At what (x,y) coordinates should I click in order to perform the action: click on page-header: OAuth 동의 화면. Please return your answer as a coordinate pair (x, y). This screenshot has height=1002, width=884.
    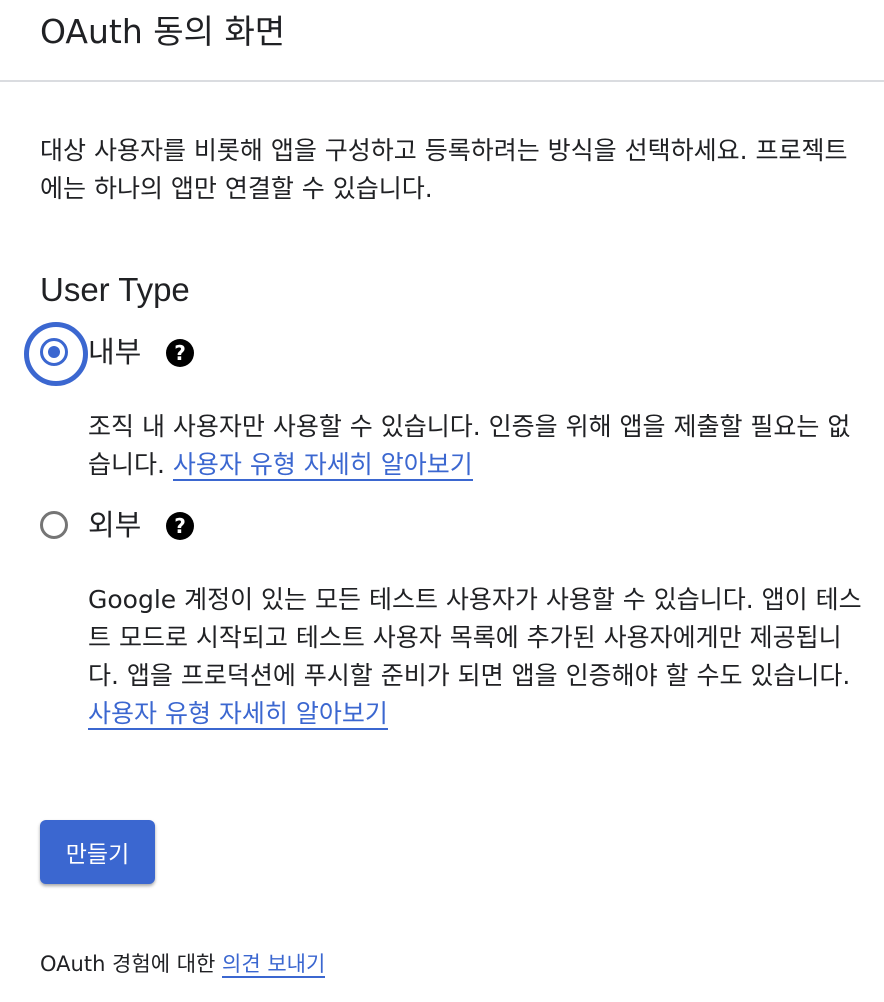
    Looking at the image, I should click on (442, 41).